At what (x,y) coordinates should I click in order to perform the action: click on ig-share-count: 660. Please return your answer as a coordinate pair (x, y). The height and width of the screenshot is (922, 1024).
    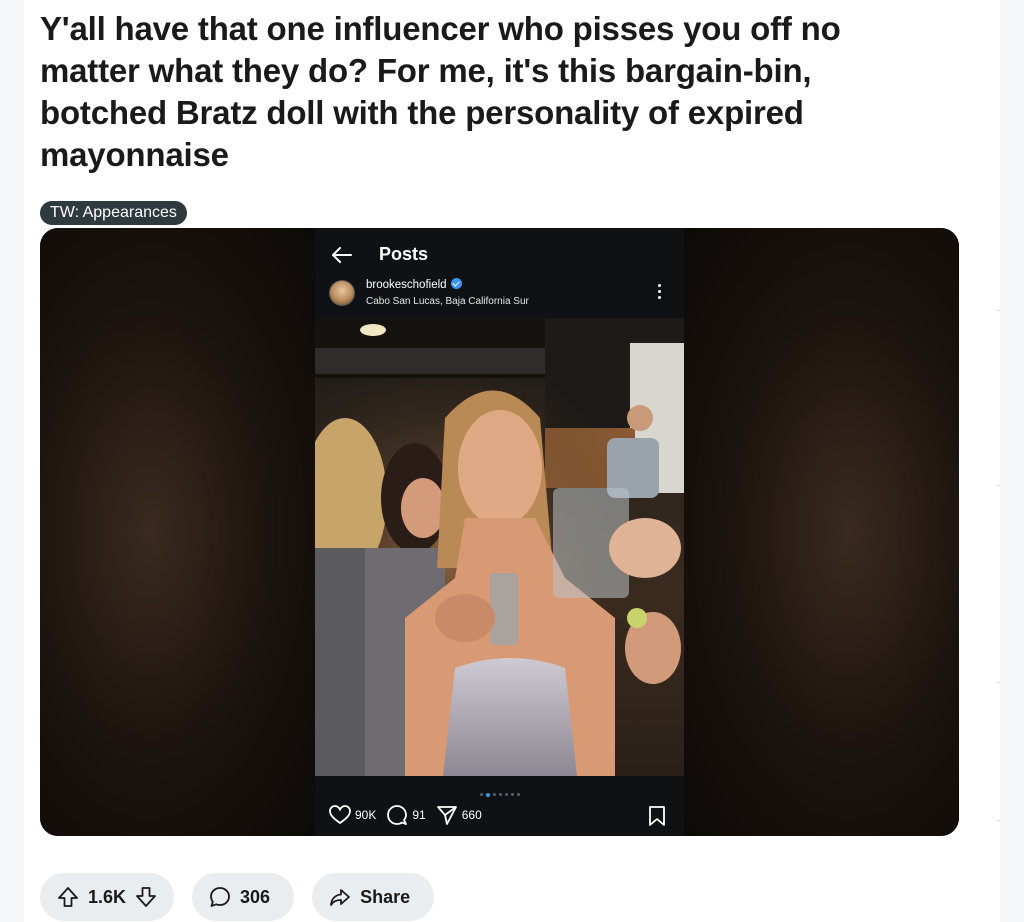
    Looking at the image, I should click on (471, 815).